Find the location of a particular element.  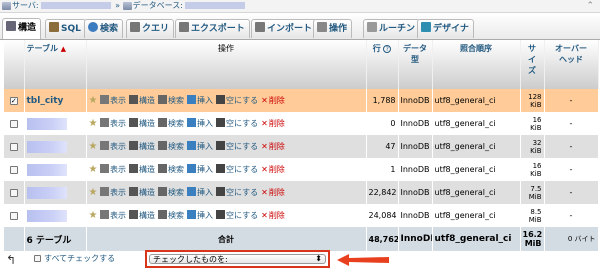

header-collation: 照合順序 is located at coordinates (476, 64).